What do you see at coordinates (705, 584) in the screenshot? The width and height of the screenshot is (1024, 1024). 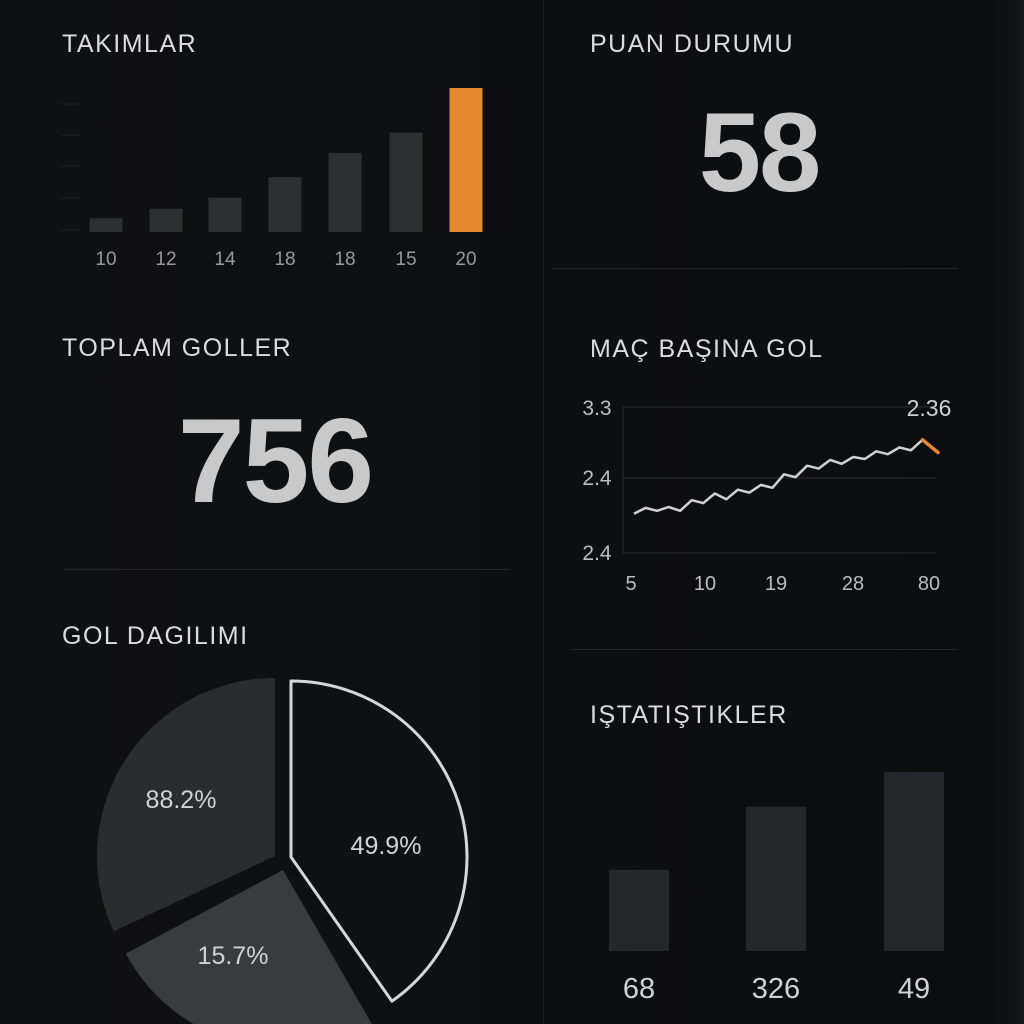 I see `mac-x-tick-label: 10` at bounding box center [705, 584].